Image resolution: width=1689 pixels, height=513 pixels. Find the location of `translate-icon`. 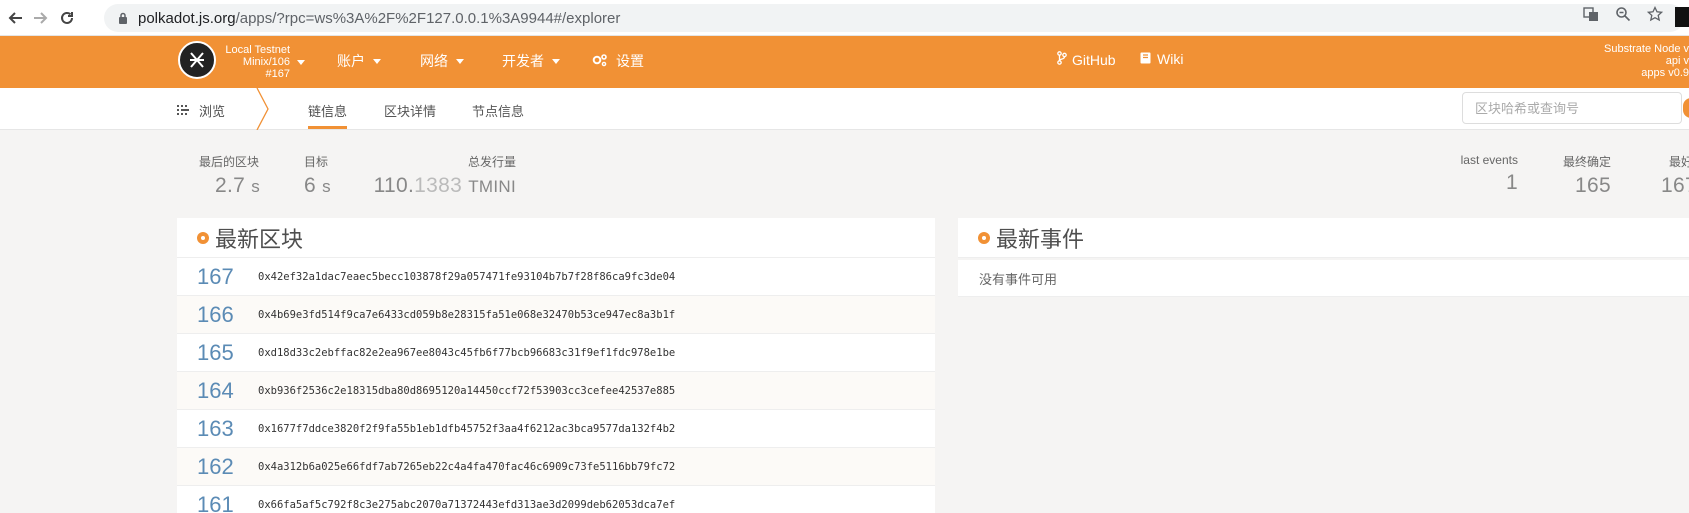

translate-icon is located at coordinates (1591, 14).